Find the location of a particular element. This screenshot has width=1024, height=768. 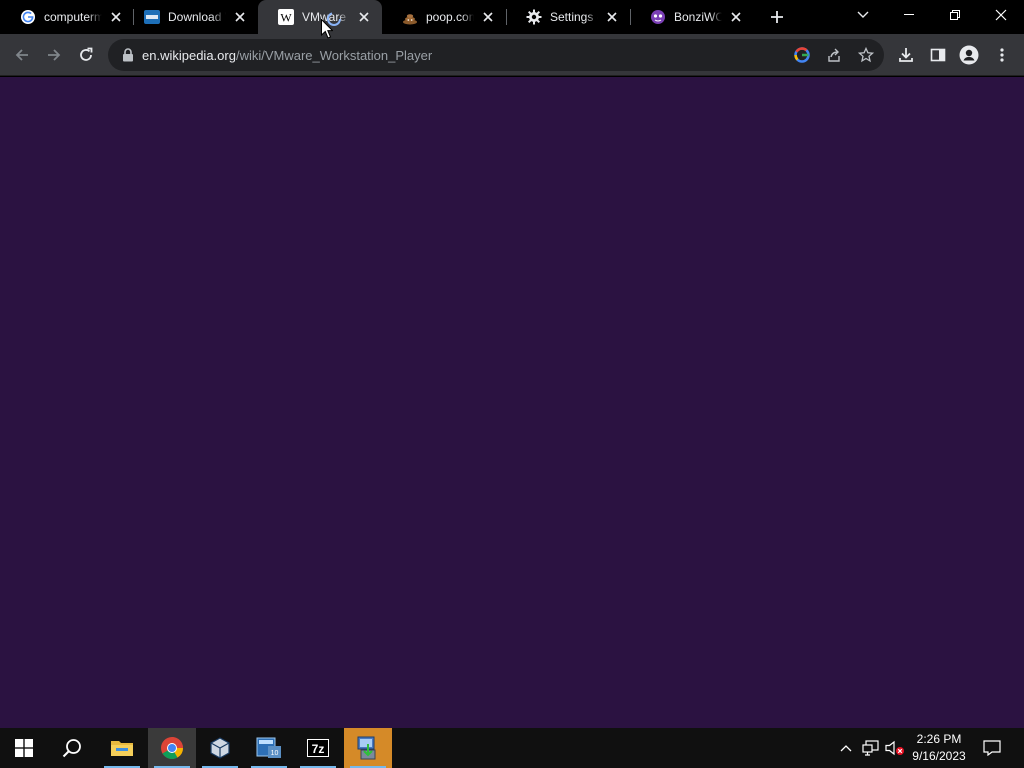

poop-icon is located at coordinates (410, 17).